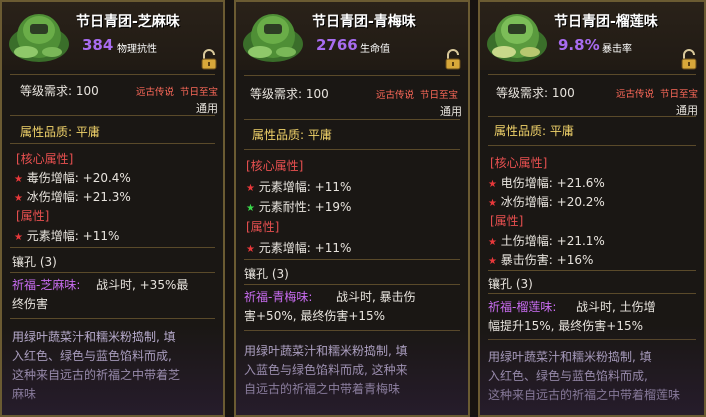 The height and width of the screenshot is (417, 706). What do you see at coordinates (278, 297) in the screenshot?
I see `blessing-name: 祈福-青梅味:` at bounding box center [278, 297].